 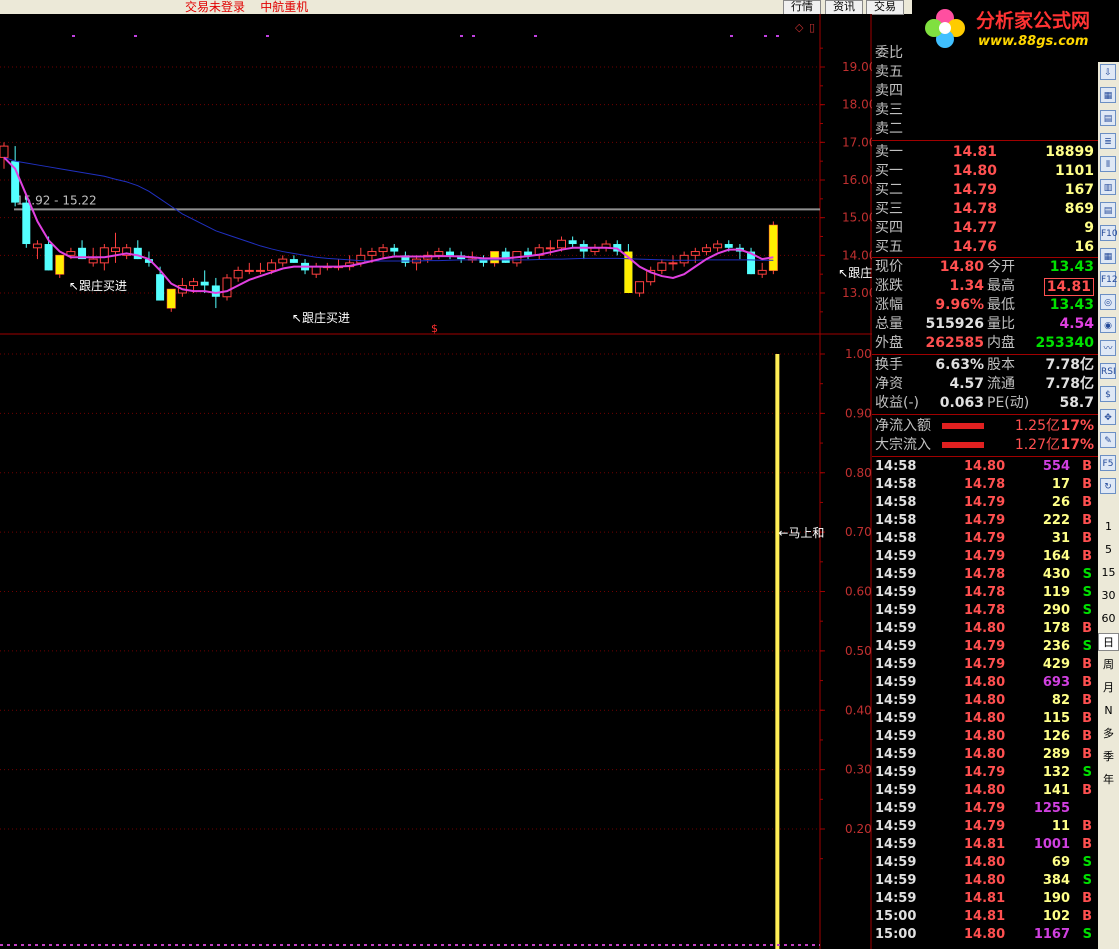 What do you see at coordinates (1108, 642) in the screenshot?
I see `period-5-button: 日` at bounding box center [1108, 642].